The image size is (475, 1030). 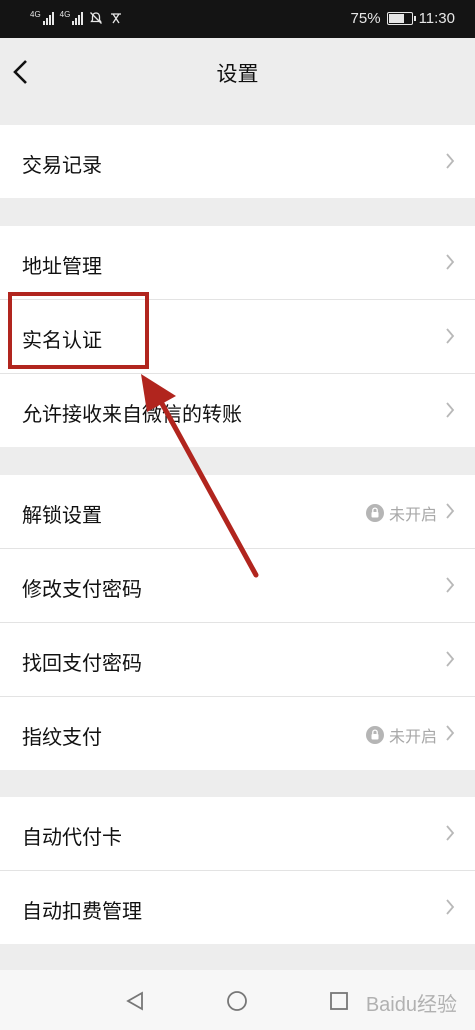 I want to click on home-circle-icon, so click(x=237, y=1001).